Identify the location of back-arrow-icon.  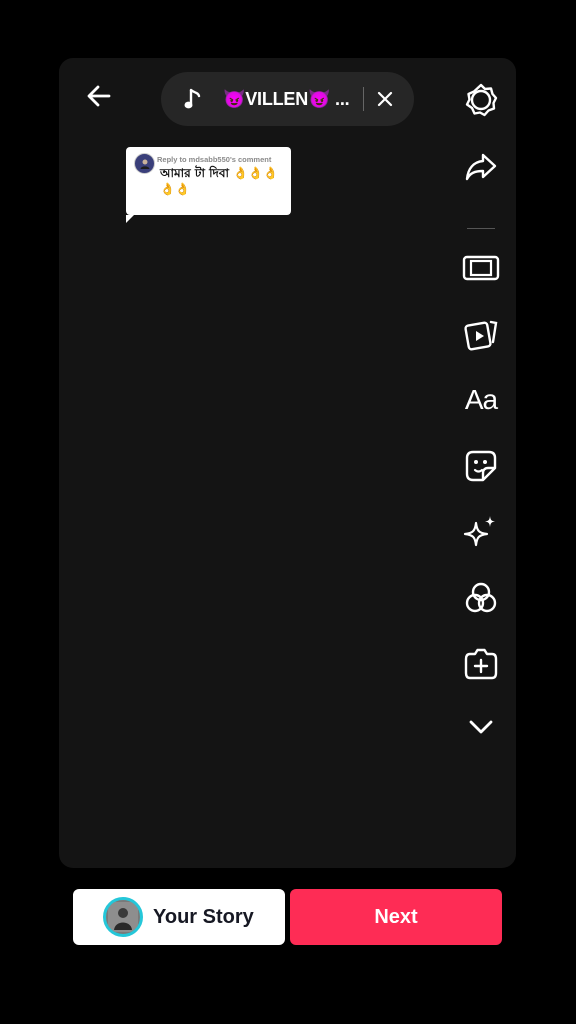
(99, 96).